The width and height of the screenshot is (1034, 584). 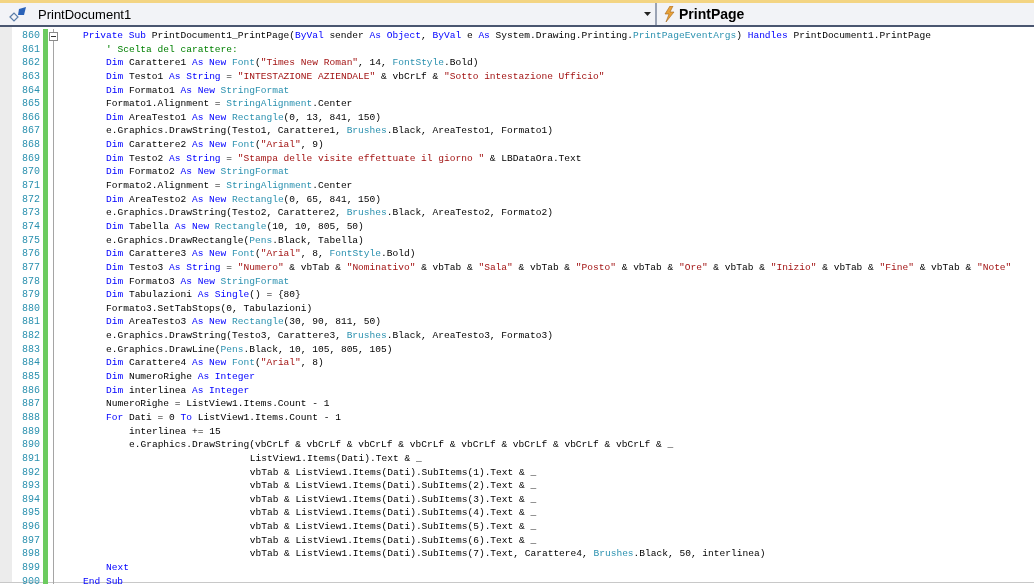 What do you see at coordinates (31, 417) in the screenshot?
I see `line-number: 888` at bounding box center [31, 417].